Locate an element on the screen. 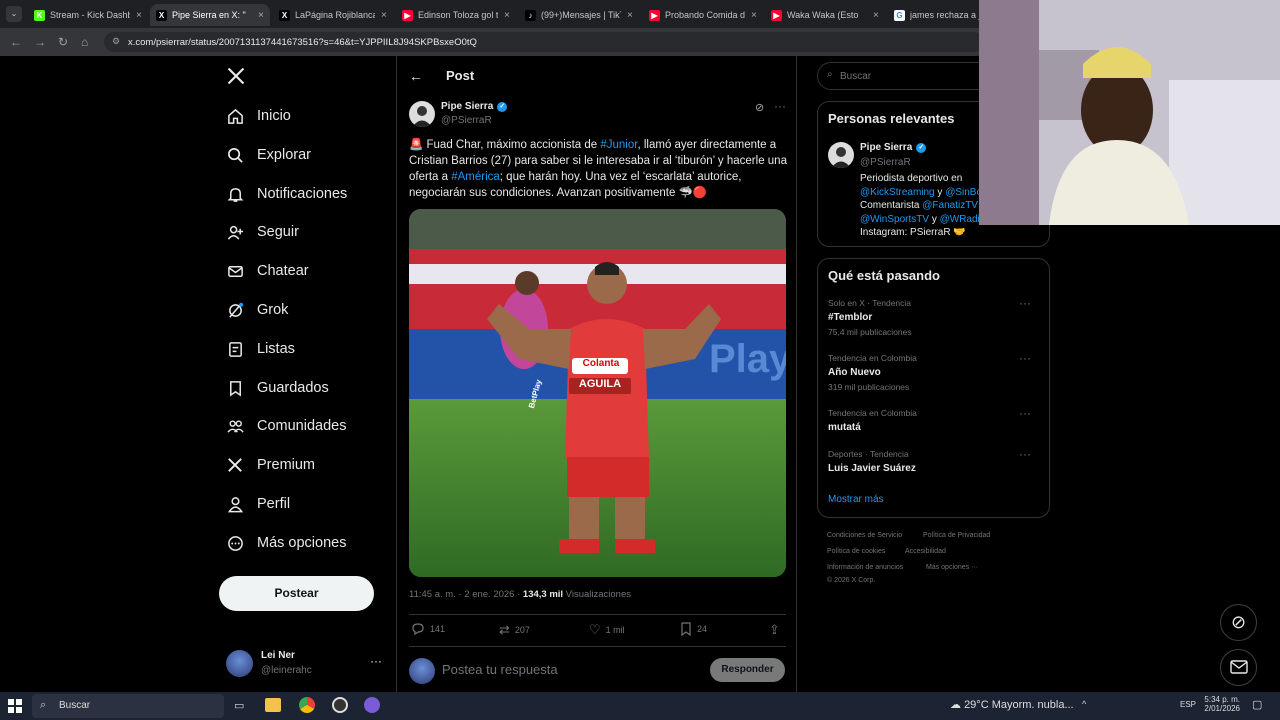 Image resolution: width=1280 pixels, height=720 pixels. repost-action: ⇄ 207 is located at coordinates (514, 630).